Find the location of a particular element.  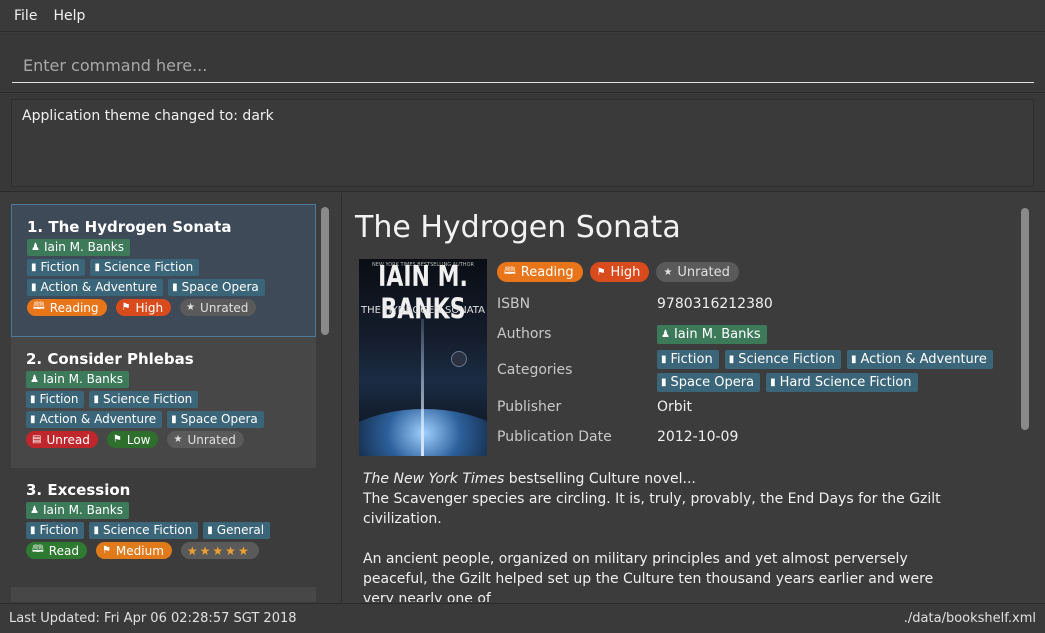

status-label: Read is located at coordinates (63, 550).